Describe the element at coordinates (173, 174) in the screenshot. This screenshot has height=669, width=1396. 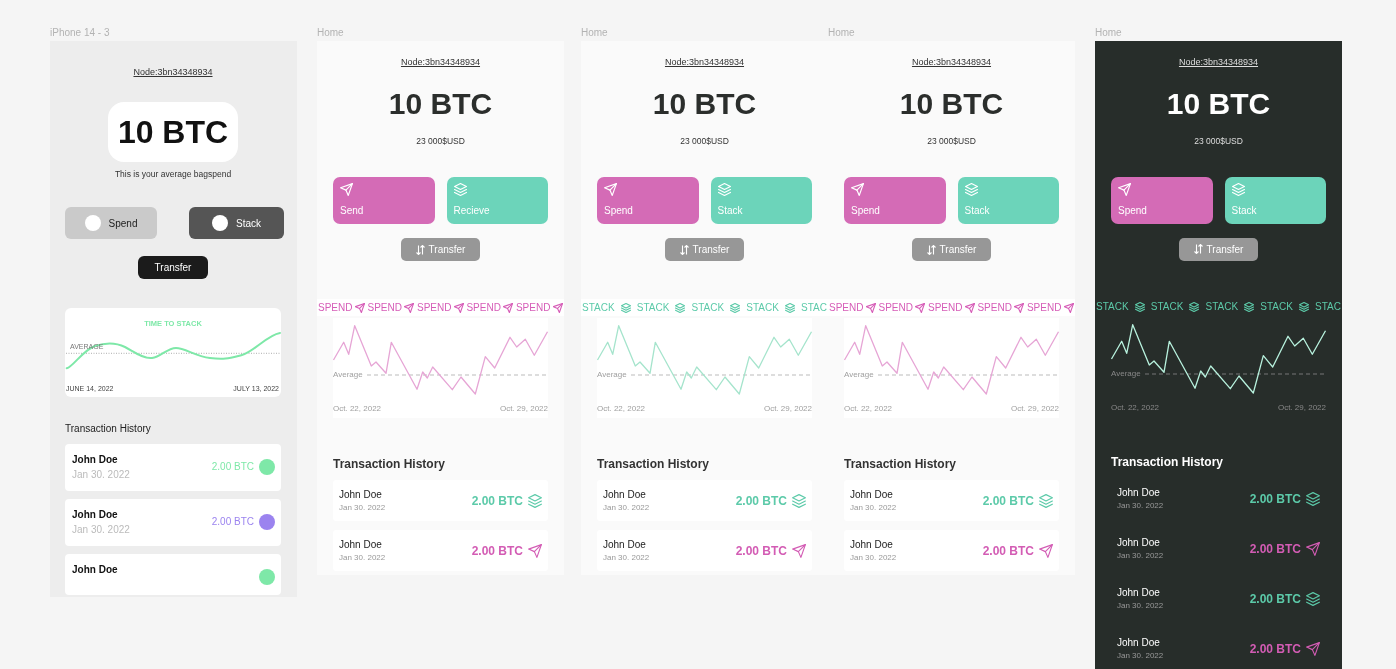
I see `balance-caption: This is your average bagspend` at that location.